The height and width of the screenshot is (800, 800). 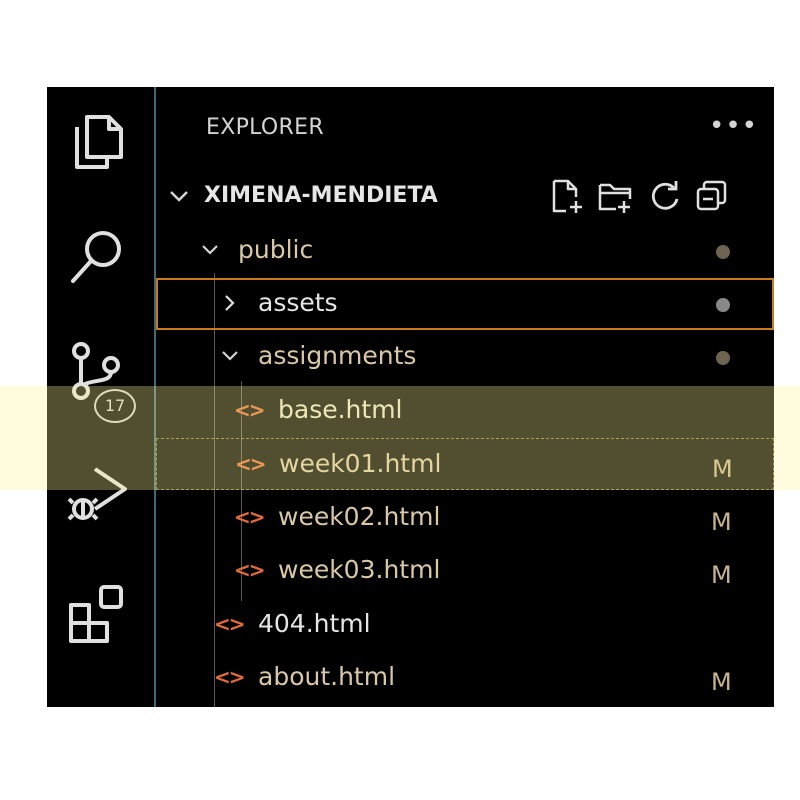 What do you see at coordinates (298, 302) in the screenshot?
I see `tree-item-label: assets` at bounding box center [298, 302].